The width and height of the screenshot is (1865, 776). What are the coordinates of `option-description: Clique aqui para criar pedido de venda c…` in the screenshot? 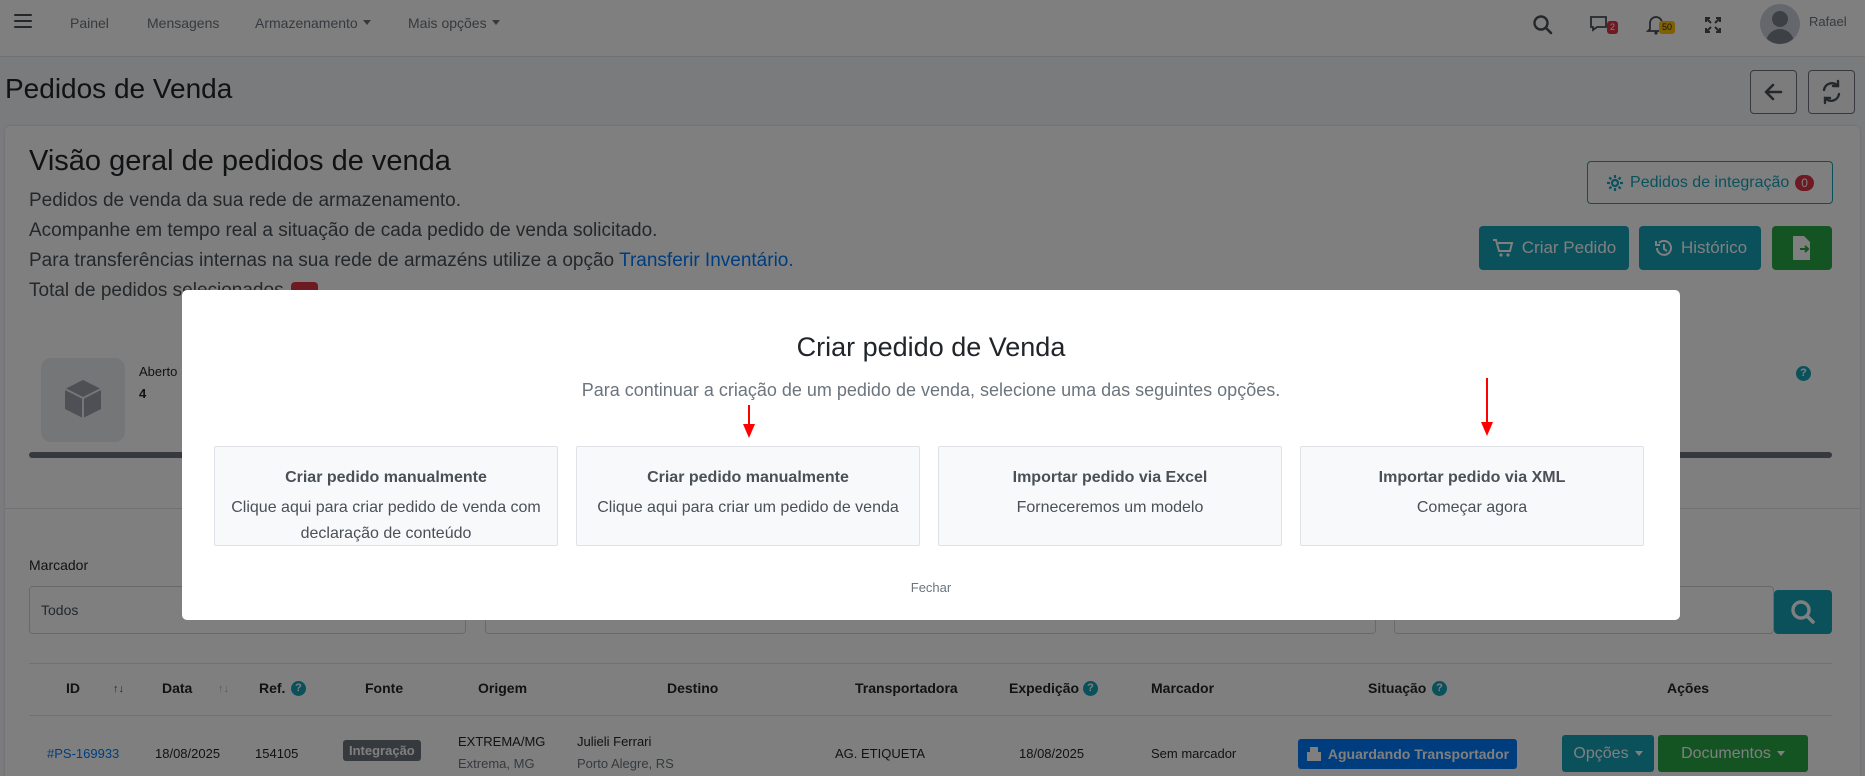 It's located at (386, 520).